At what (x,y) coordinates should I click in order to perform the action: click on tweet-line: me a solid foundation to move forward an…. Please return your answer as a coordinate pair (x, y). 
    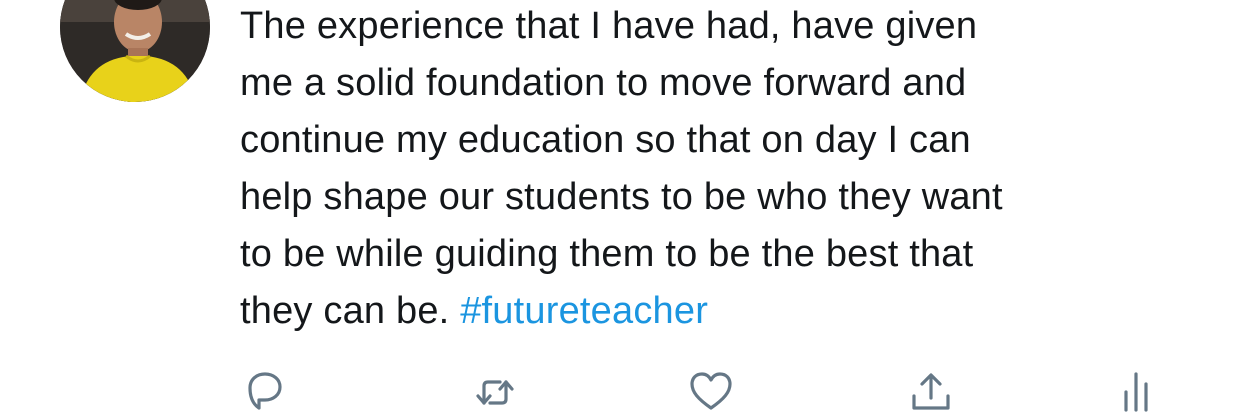
    Looking at the image, I should click on (603, 83).